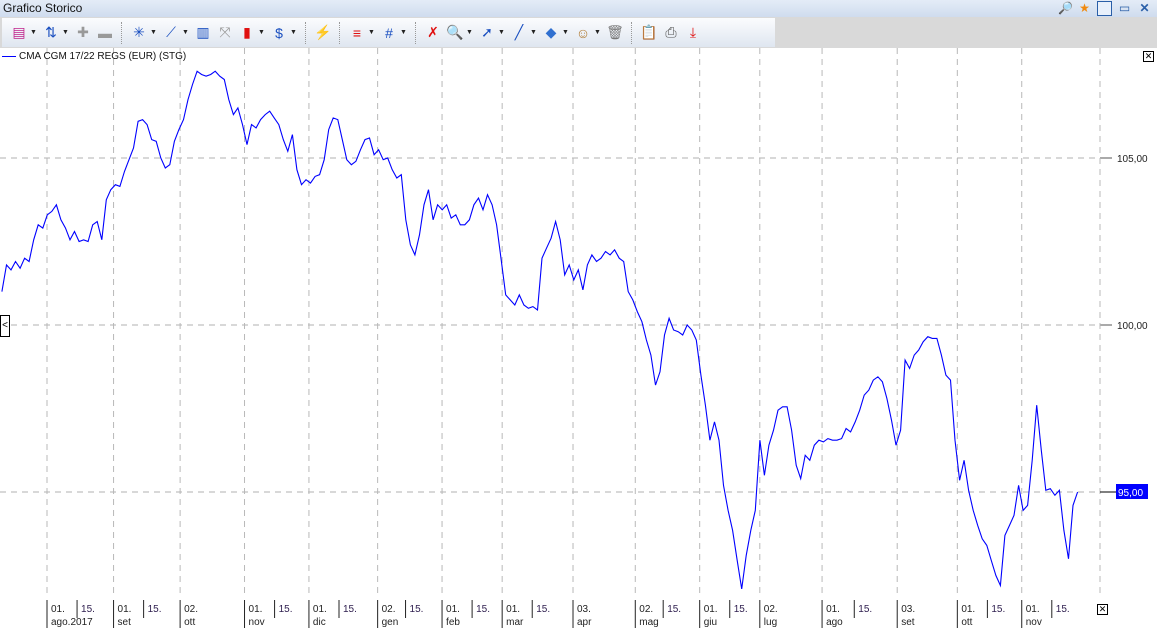  I want to click on close-legend-button: ✕, so click(1148, 56).